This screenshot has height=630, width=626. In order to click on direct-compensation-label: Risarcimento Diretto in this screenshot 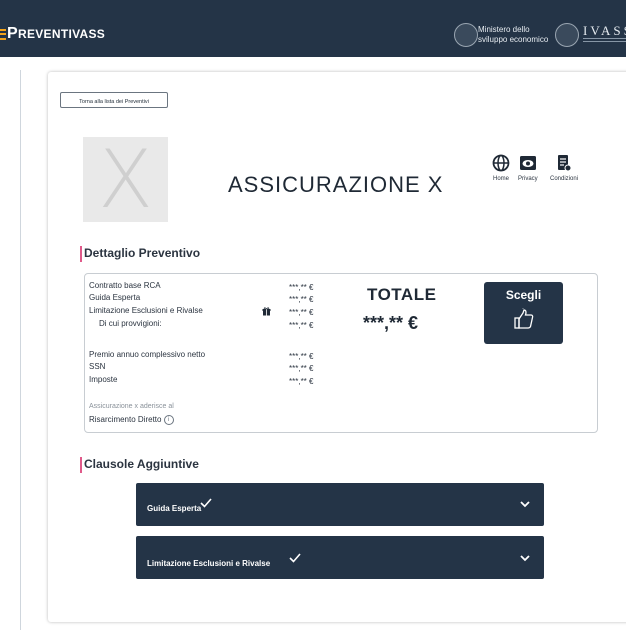, I will do `click(125, 420)`.